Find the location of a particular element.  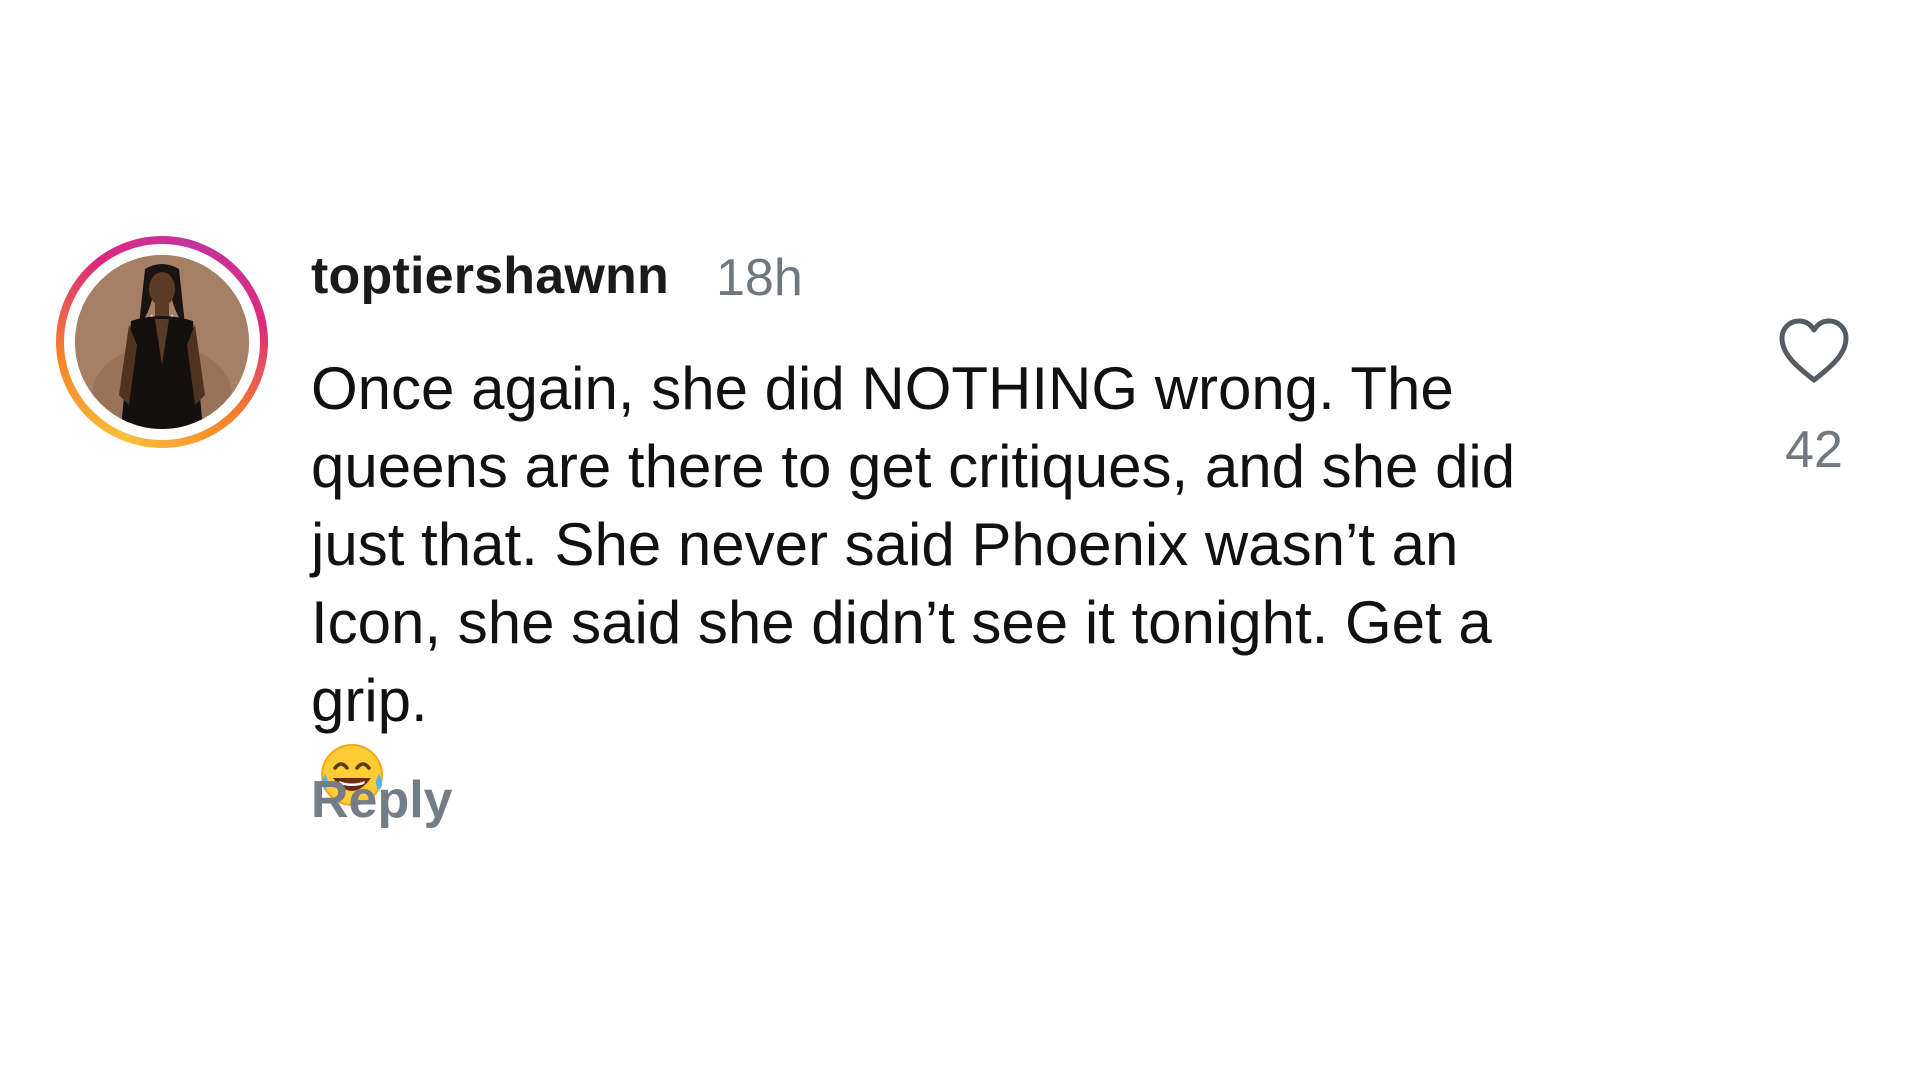

avatar-photo is located at coordinates (162, 342).